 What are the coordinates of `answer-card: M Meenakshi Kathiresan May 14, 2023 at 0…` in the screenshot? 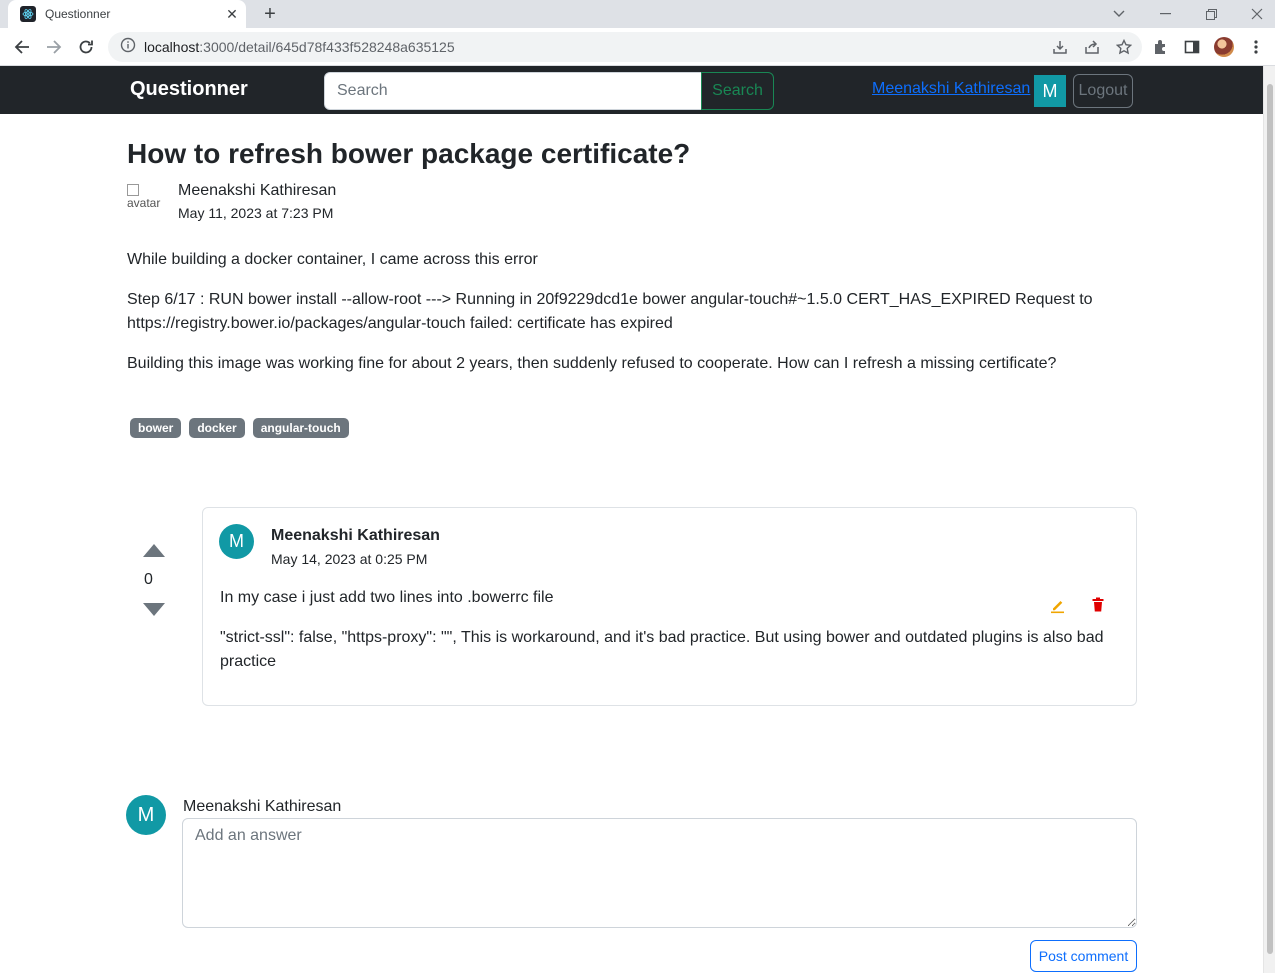 It's located at (669, 606).